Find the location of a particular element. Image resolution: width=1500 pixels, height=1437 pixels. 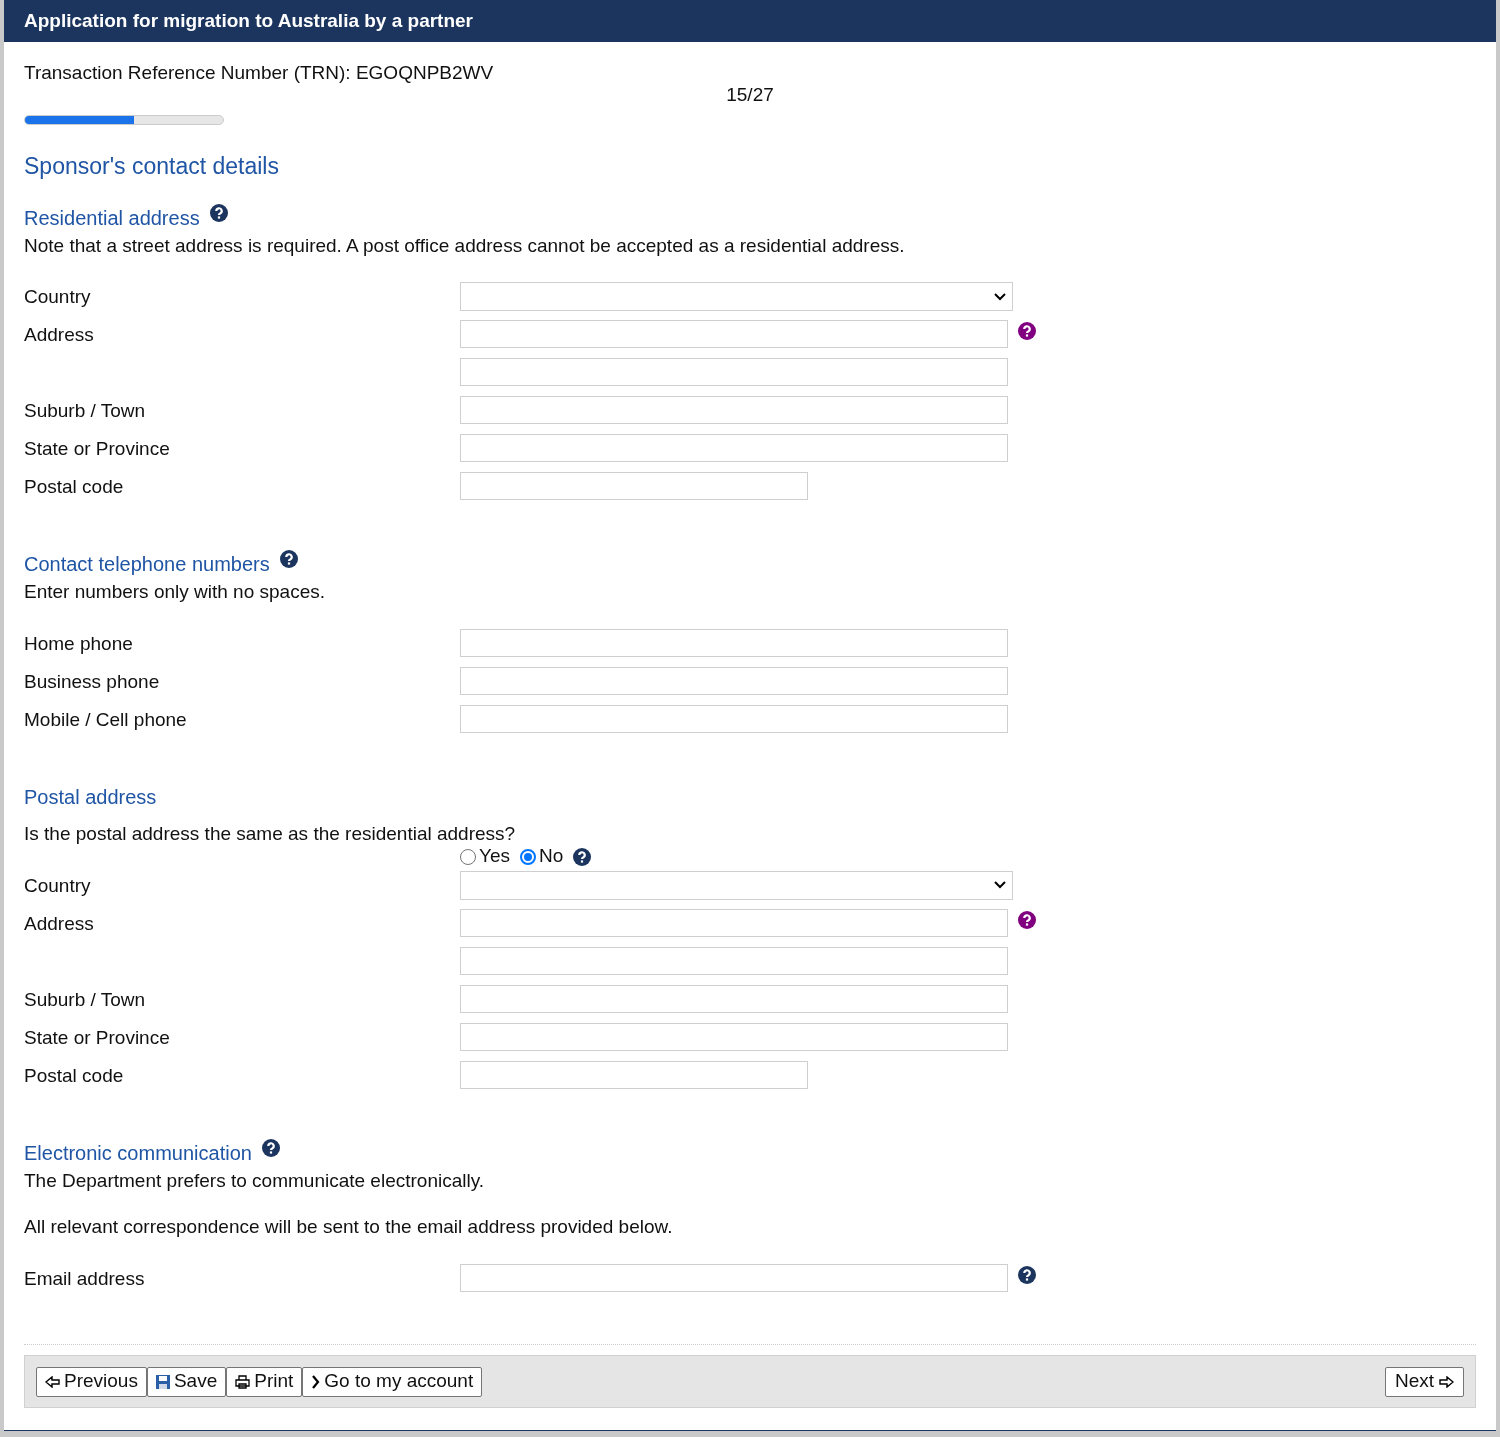

next-button: Next is located at coordinates (1424, 1381).